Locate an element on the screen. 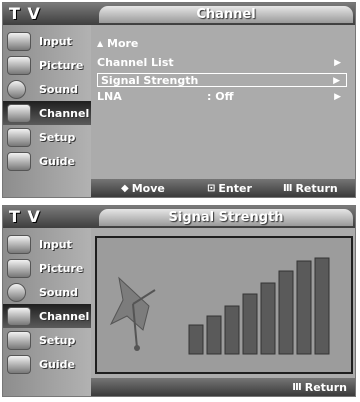 The image size is (360, 402). enter-hint: ⊡ Enter is located at coordinates (229, 188).